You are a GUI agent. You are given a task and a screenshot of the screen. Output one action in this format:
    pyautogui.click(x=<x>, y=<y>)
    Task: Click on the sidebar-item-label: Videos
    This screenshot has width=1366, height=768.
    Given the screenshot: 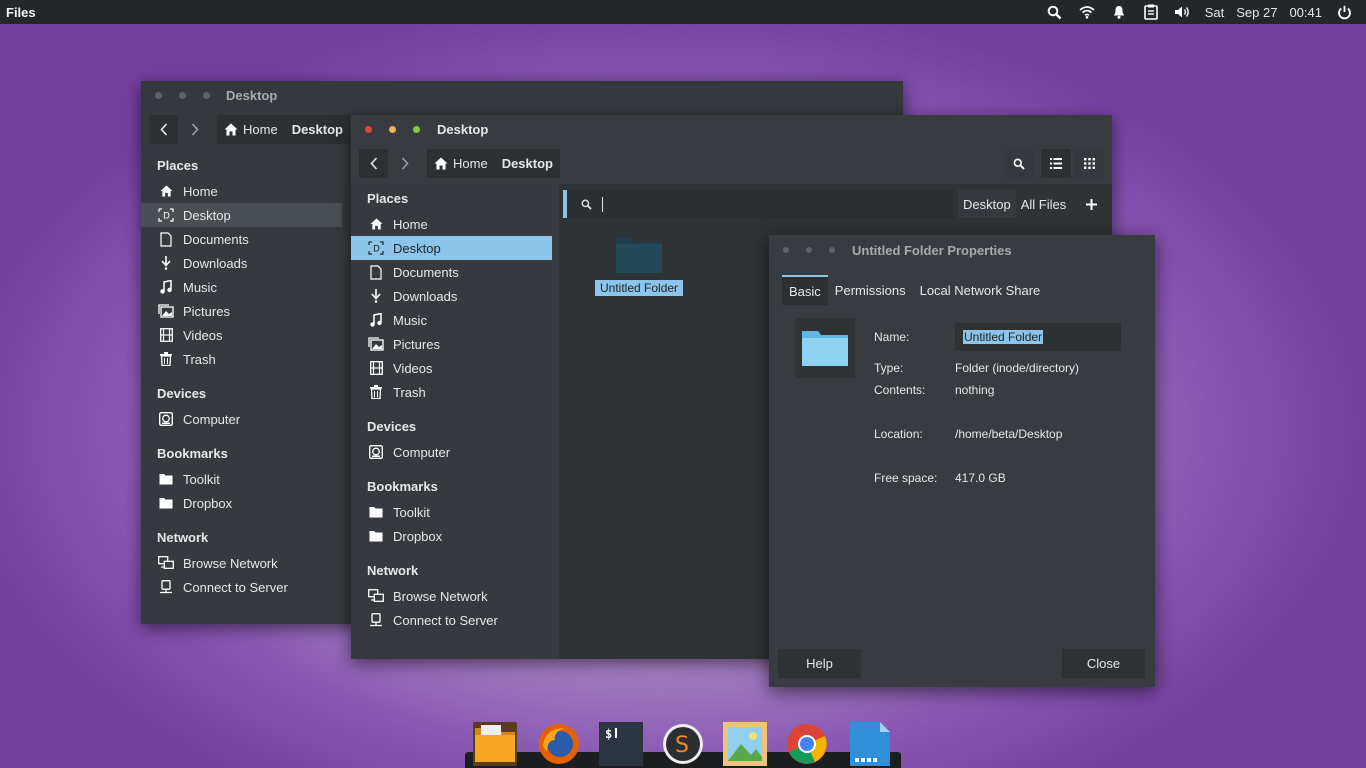 What is the action you would take?
    pyautogui.click(x=203, y=335)
    